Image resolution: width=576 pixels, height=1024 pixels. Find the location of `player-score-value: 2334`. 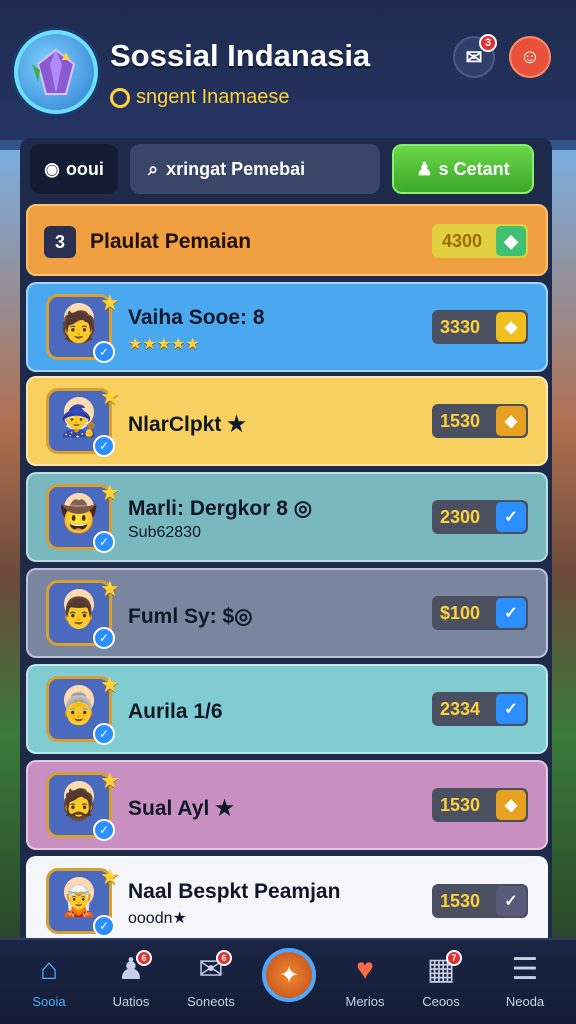

player-score-value: 2334 is located at coordinates (460, 708).